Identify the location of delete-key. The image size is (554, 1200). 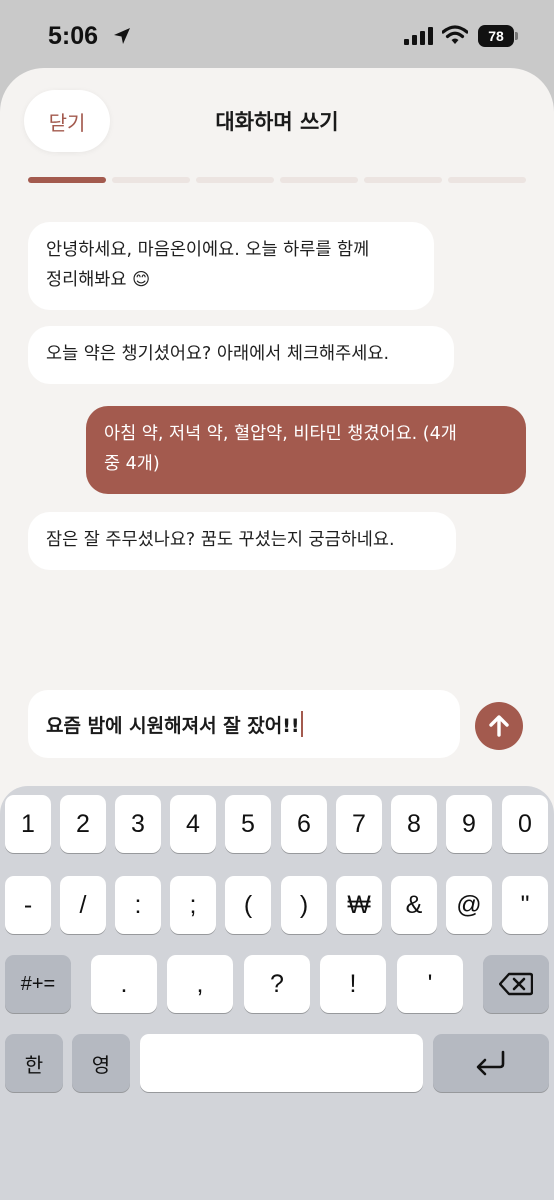
(516, 984).